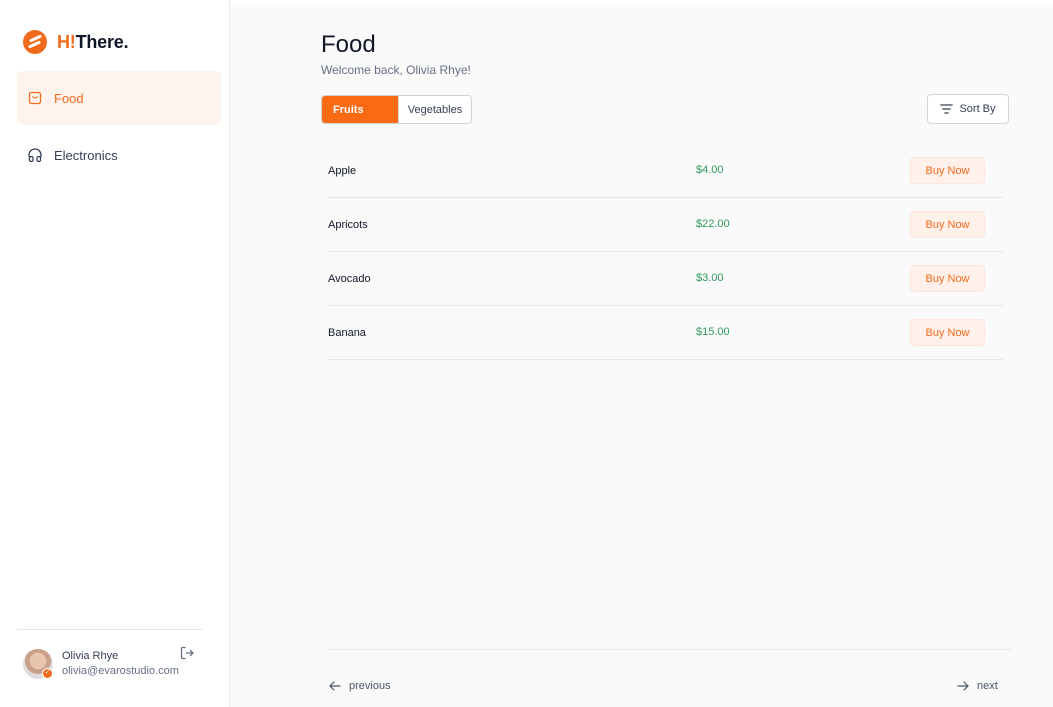  What do you see at coordinates (93, 41) in the screenshot?
I see `brand-name: H!There.` at bounding box center [93, 41].